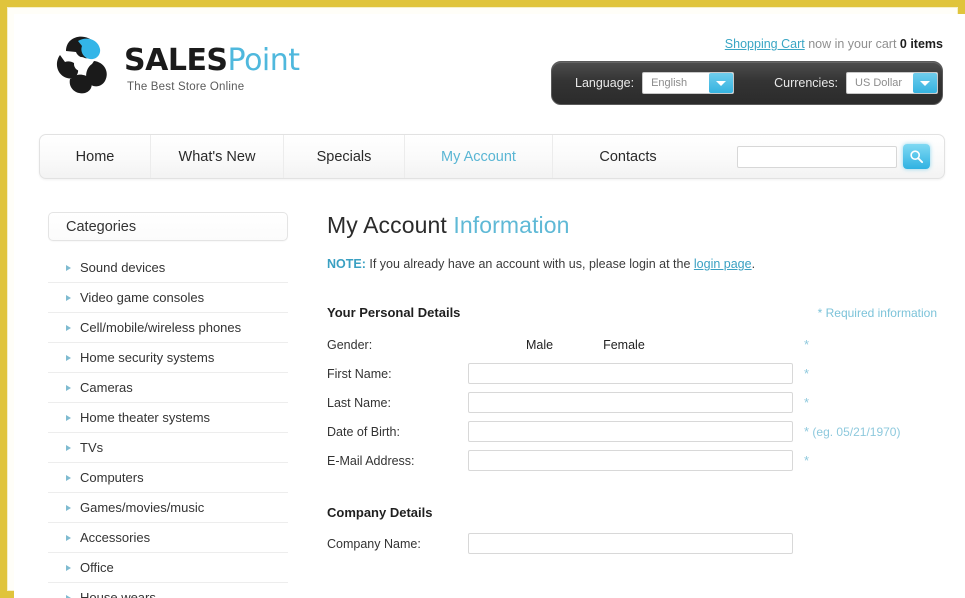 The image size is (965, 598). I want to click on language-label: Language:, so click(605, 83).